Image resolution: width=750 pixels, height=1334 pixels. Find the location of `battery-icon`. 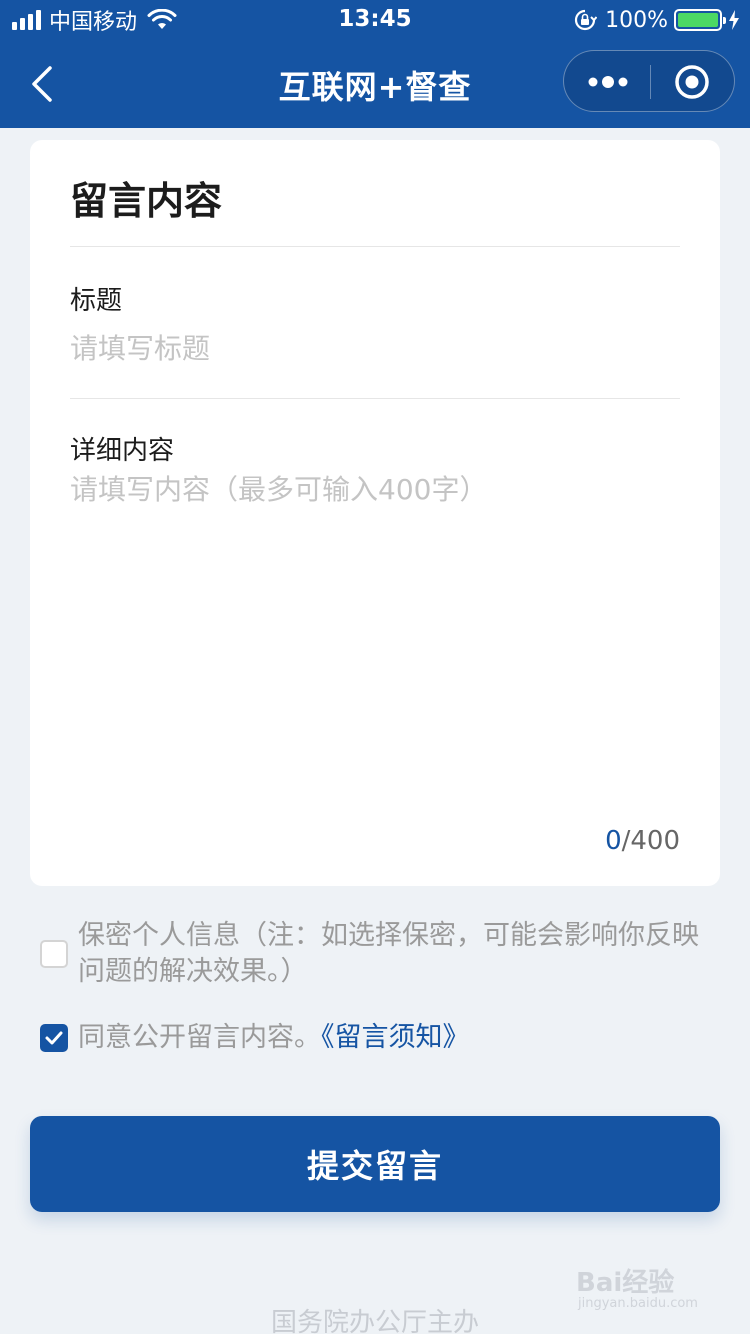

battery-icon is located at coordinates (700, 20).